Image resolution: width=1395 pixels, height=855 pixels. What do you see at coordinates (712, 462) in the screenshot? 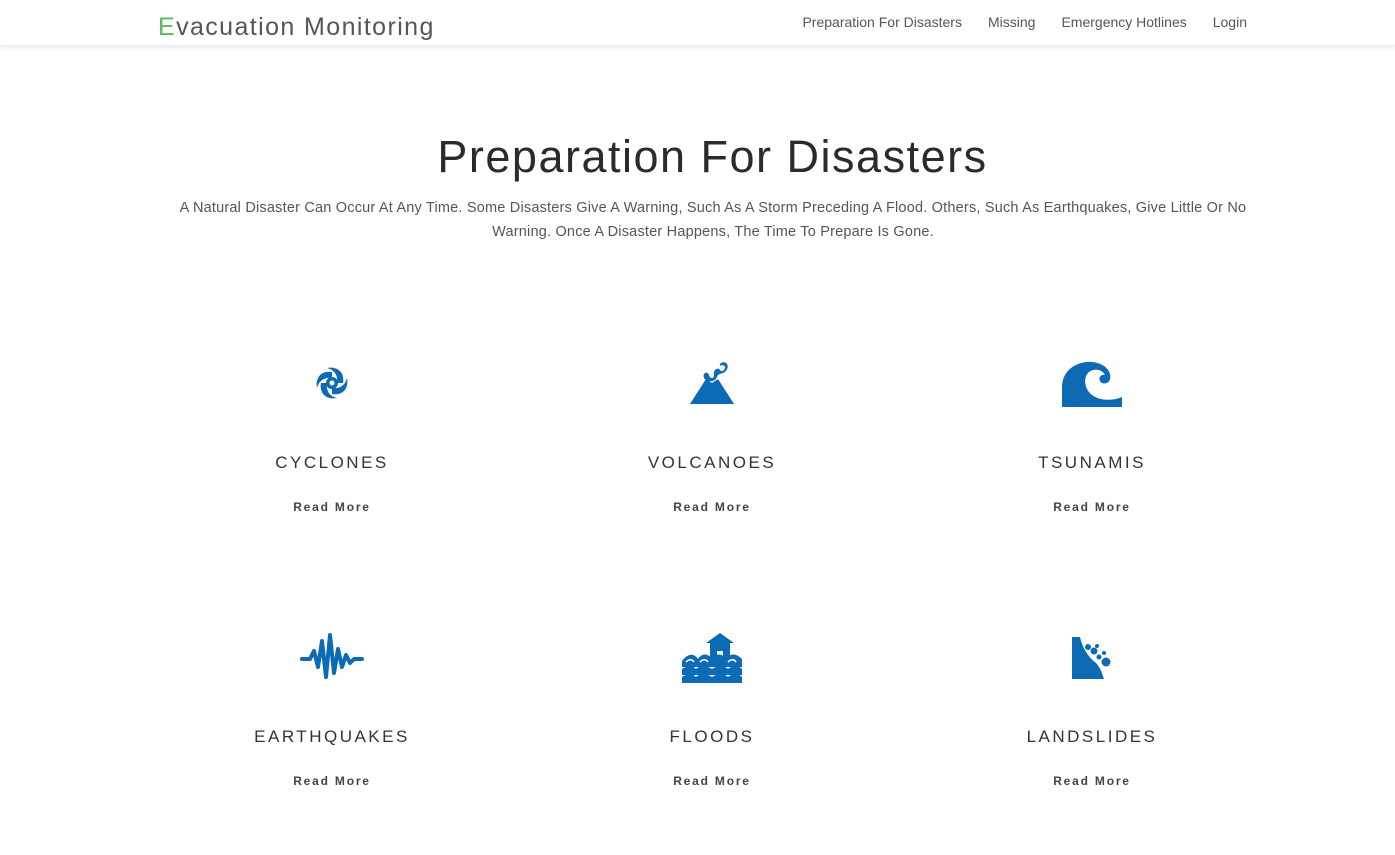
I see `card-title: VOLCANOES` at bounding box center [712, 462].